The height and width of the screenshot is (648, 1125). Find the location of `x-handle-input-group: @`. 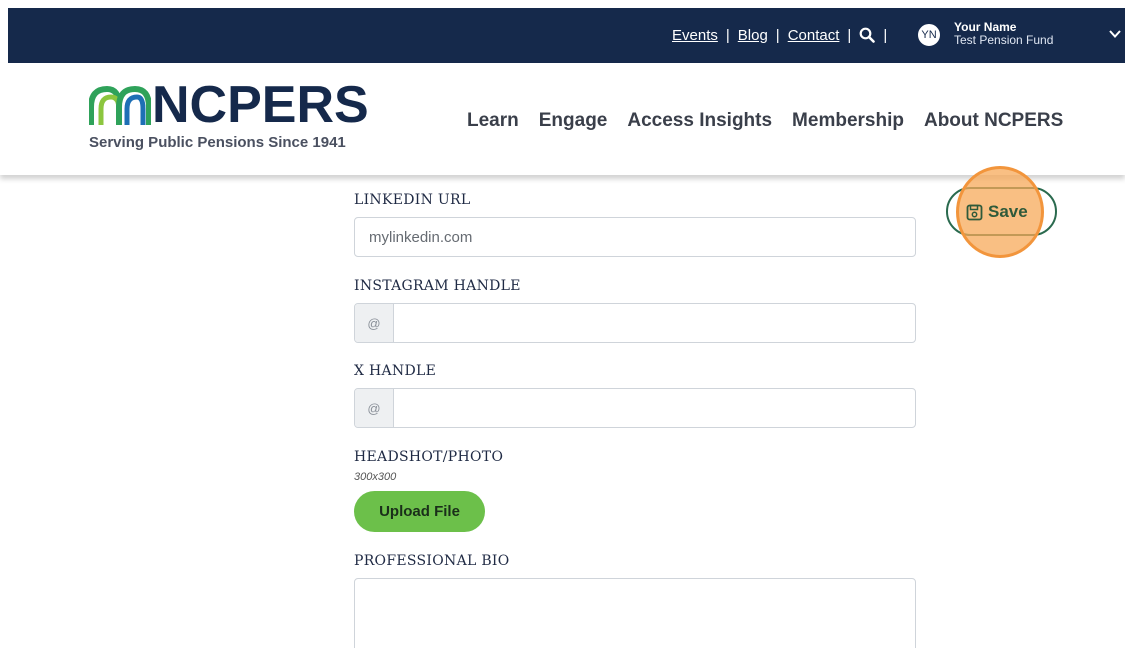

x-handle-input-group: @ is located at coordinates (635, 408).